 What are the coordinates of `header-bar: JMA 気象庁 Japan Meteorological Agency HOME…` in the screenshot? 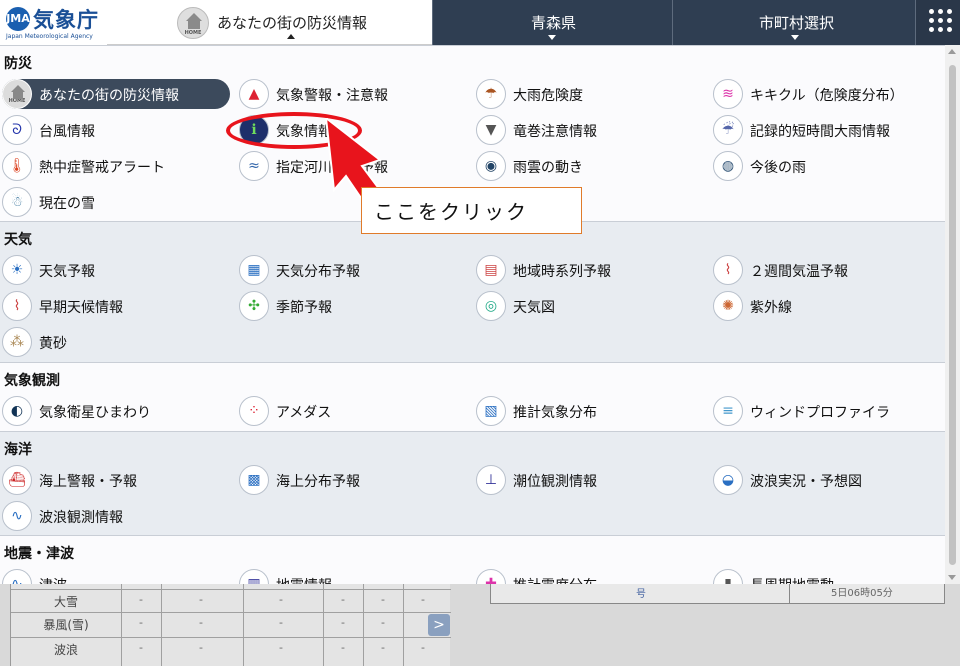 It's located at (480, 22).